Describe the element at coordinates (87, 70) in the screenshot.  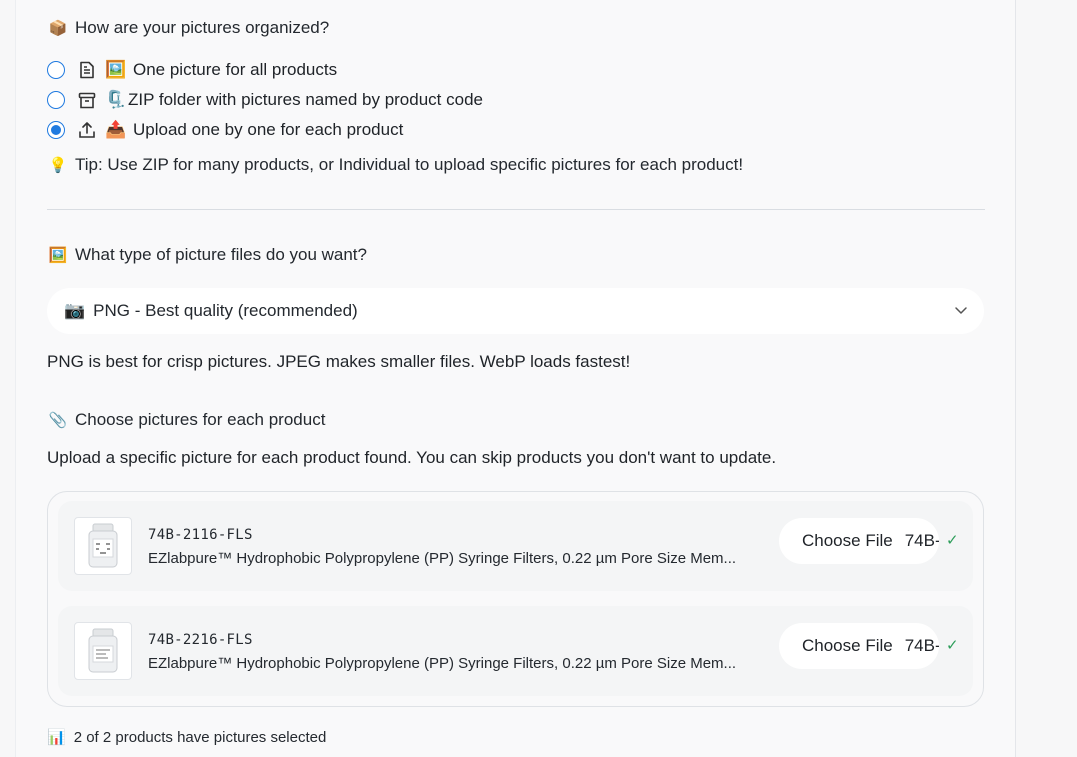
I see `document-icon` at that location.